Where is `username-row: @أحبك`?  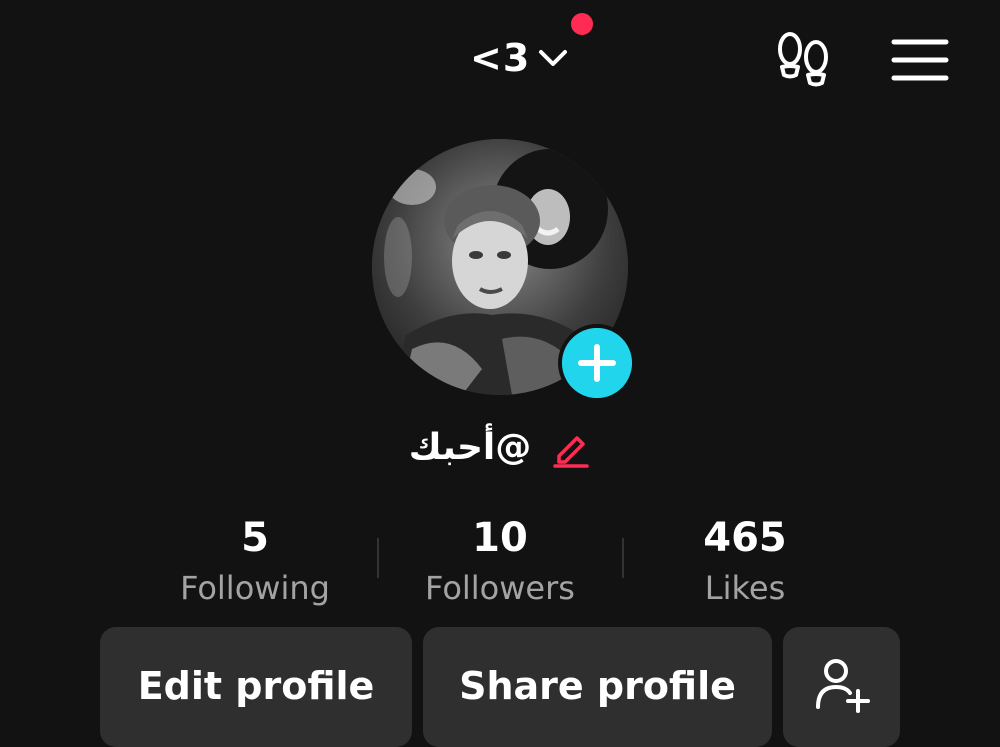 username-row: @أحبك is located at coordinates (500, 448).